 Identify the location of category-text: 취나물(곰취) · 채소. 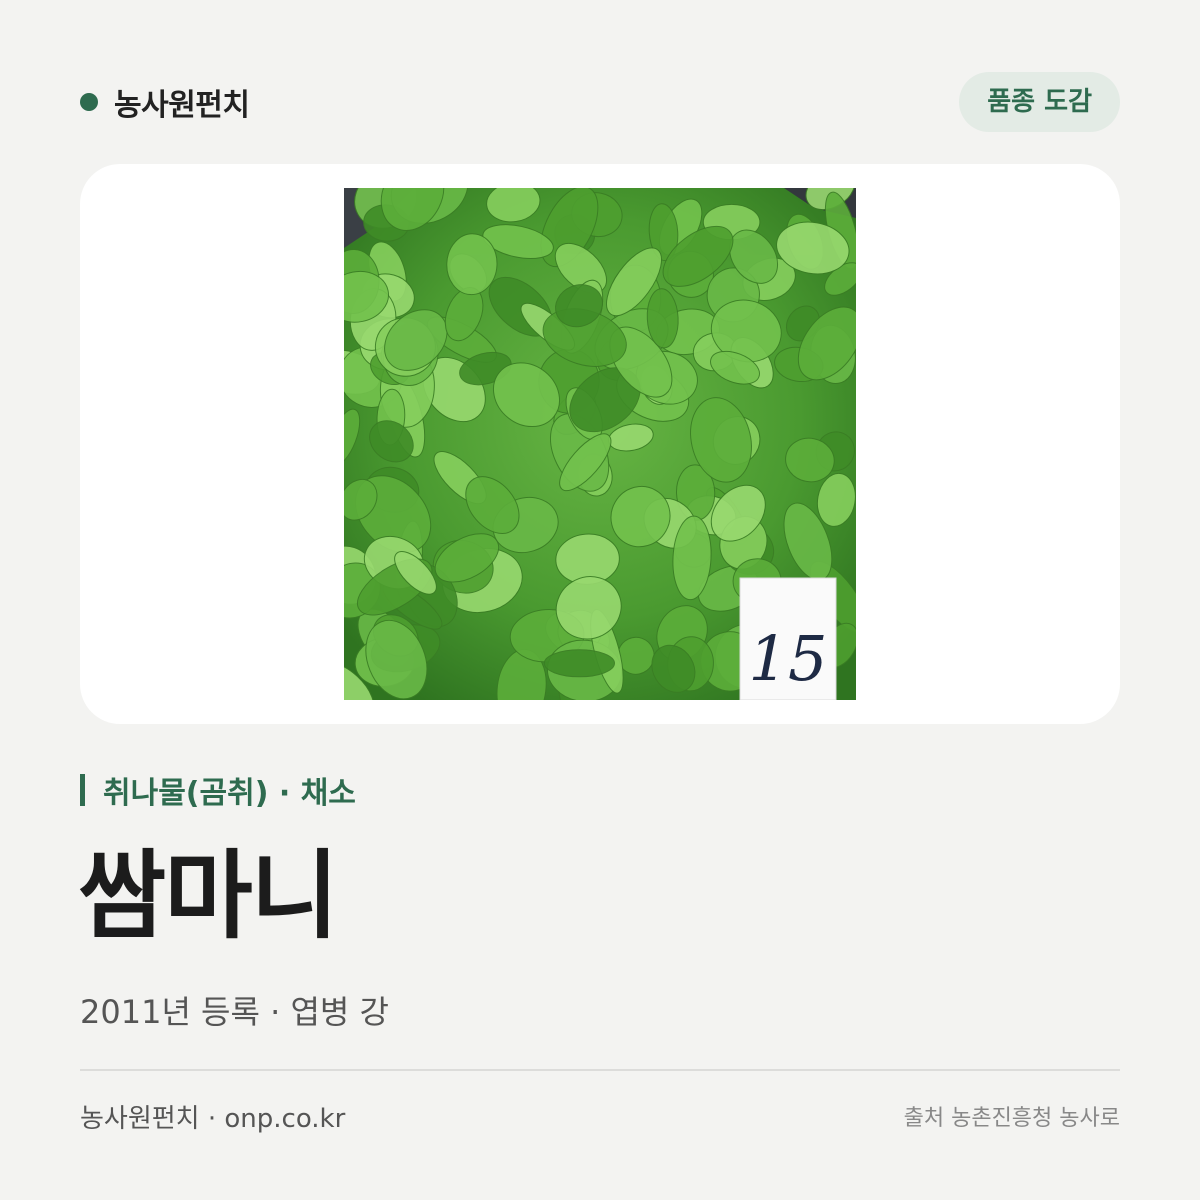
(229, 793).